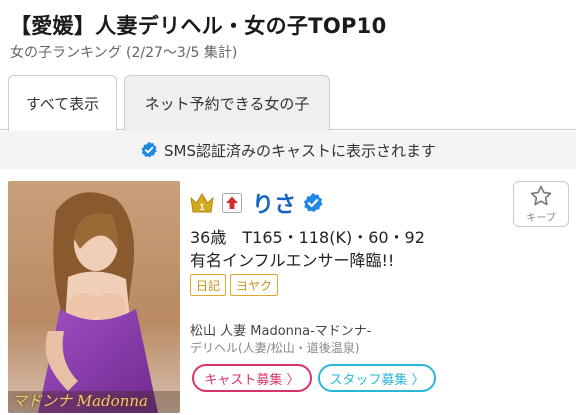 The image size is (576, 415). What do you see at coordinates (292, 260) in the screenshot?
I see `cast-catchphrase: 有名インフルエンサー降臨!!` at bounding box center [292, 260].